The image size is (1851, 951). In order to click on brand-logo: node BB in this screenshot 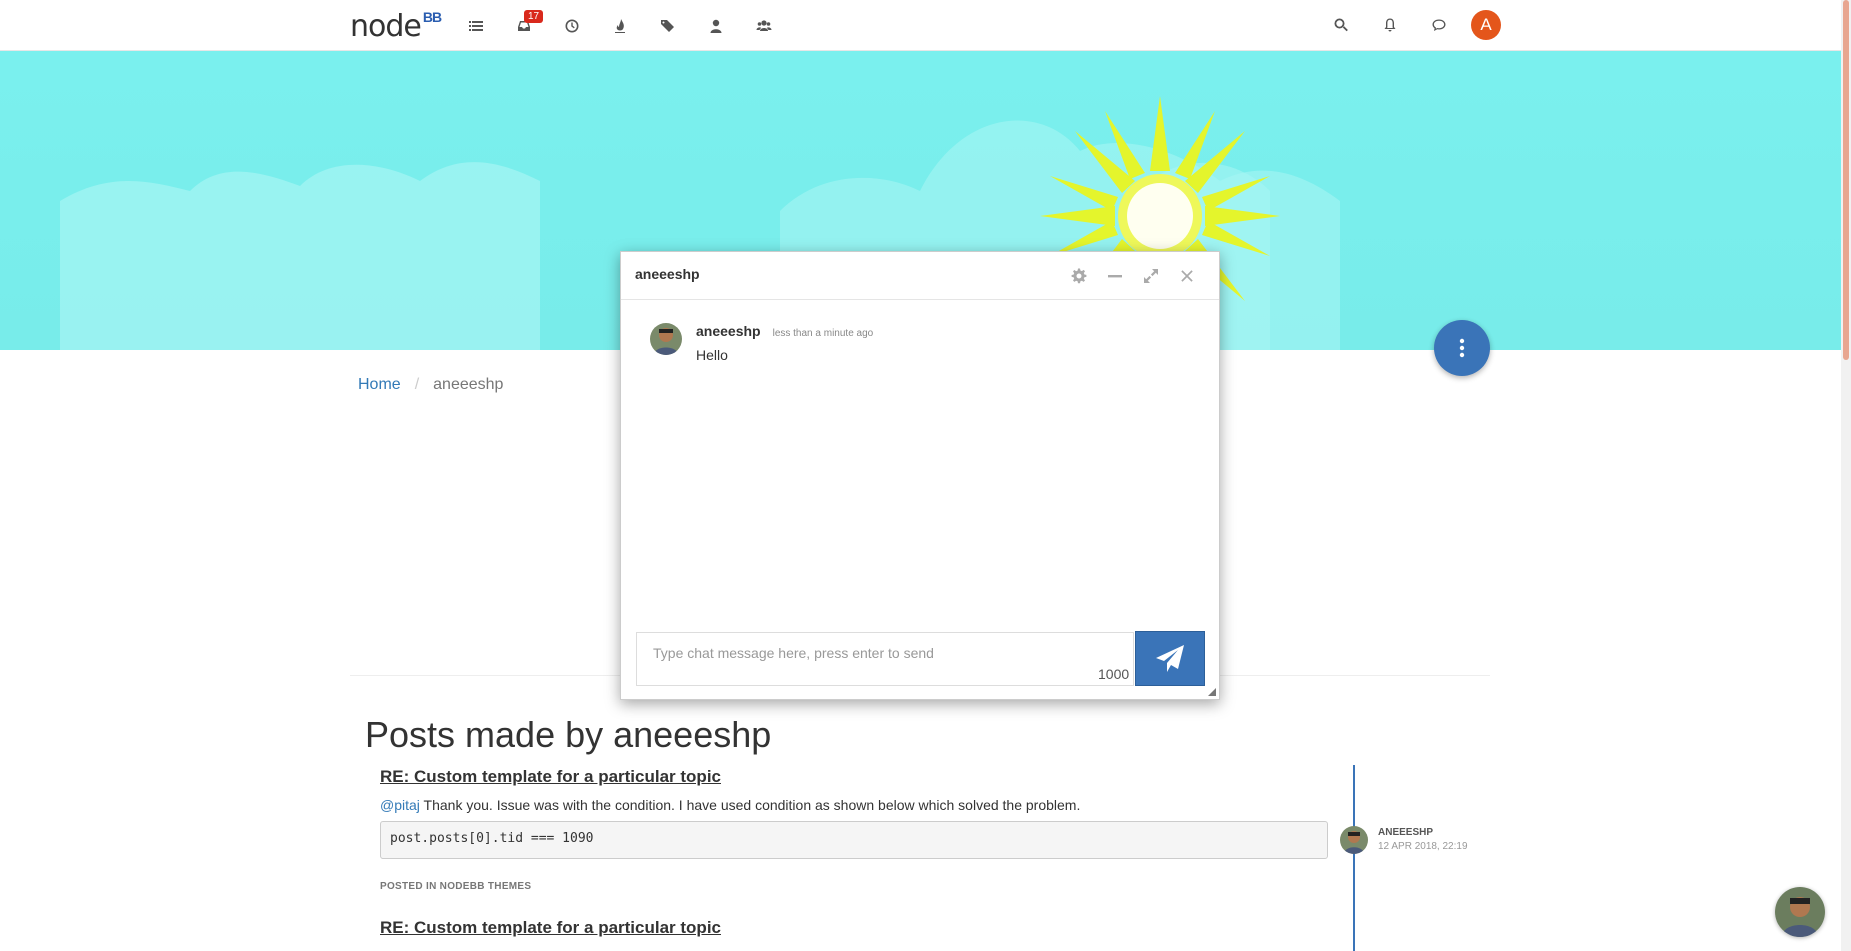, I will do `click(396, 26)`.